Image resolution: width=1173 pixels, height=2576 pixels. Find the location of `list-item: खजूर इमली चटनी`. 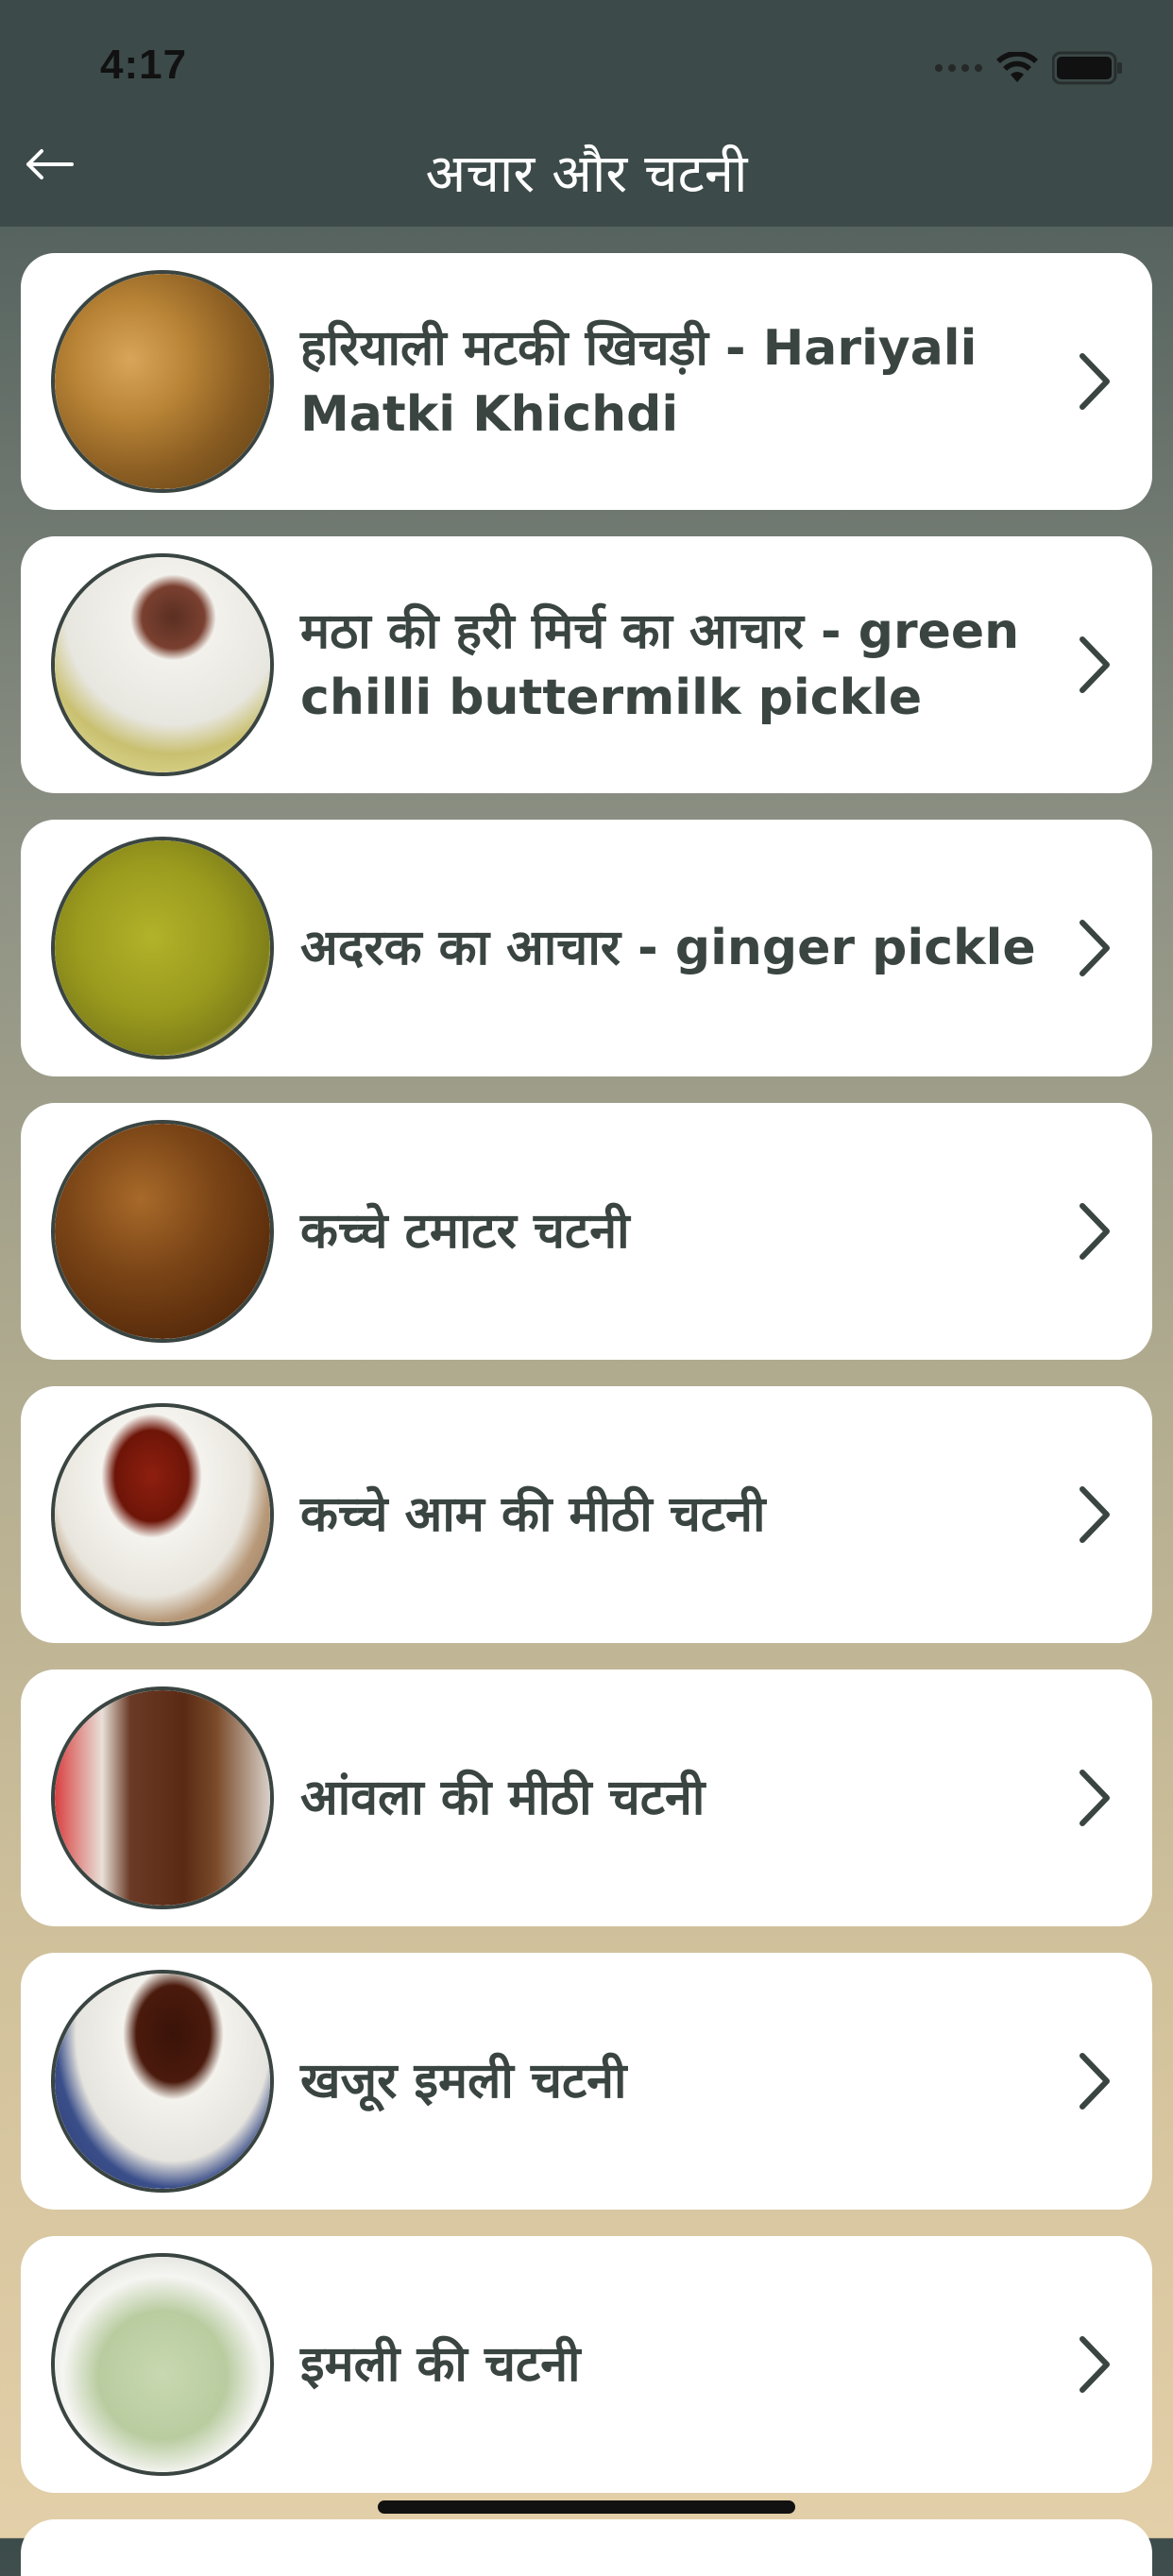

list-item: खजूर इमली चटनी is located at coordinates (586, 2081).